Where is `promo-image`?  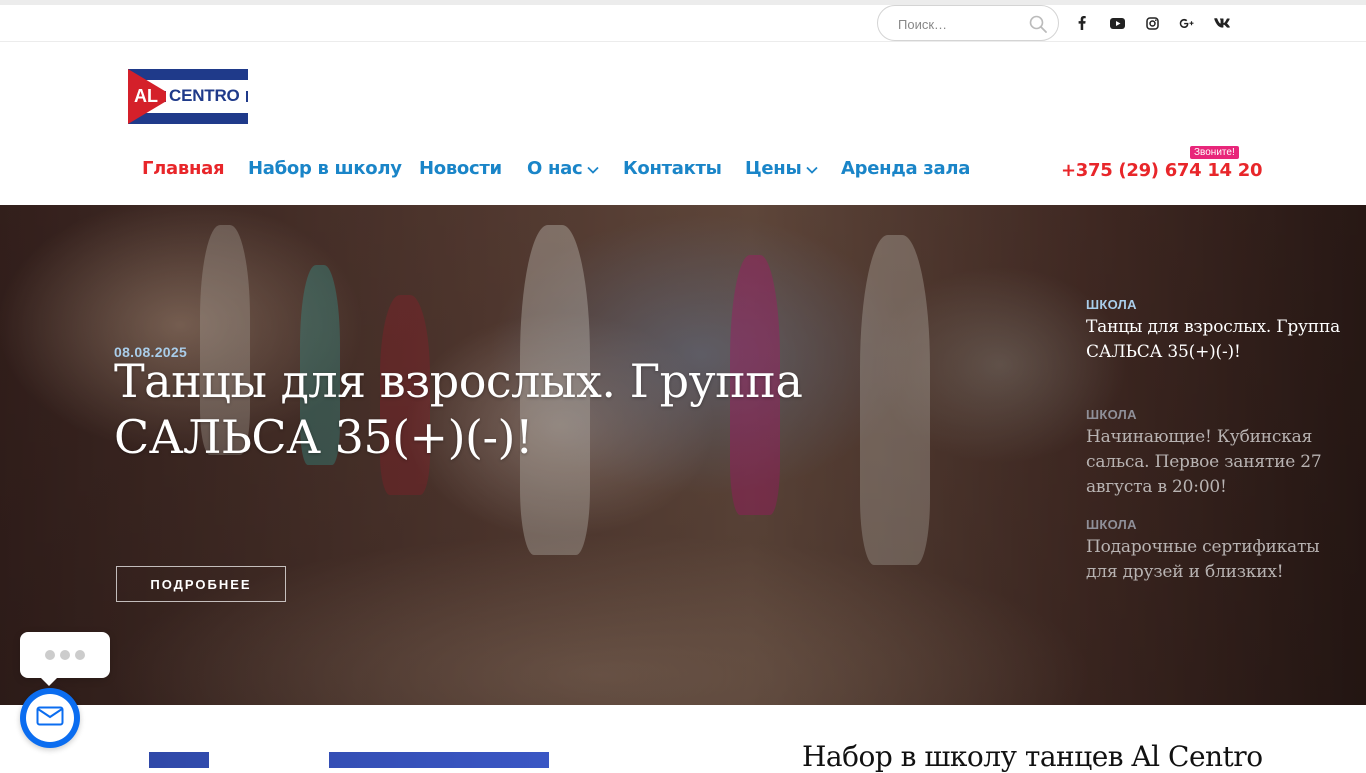 promo-image is located at coordinates (349, 760).